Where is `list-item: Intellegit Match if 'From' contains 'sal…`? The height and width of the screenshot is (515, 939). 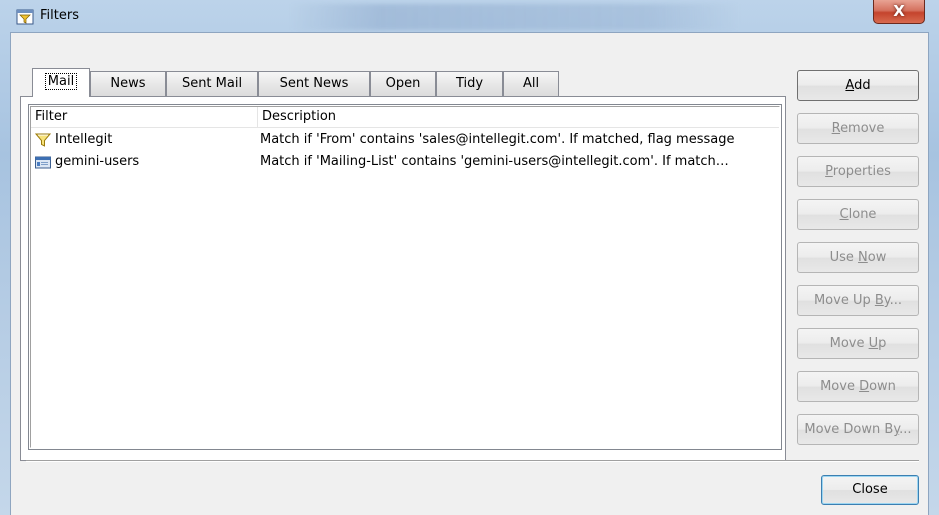
list-item: Intellegit Match if 'From' contains 'sal… is located at coordinates (405, 140).